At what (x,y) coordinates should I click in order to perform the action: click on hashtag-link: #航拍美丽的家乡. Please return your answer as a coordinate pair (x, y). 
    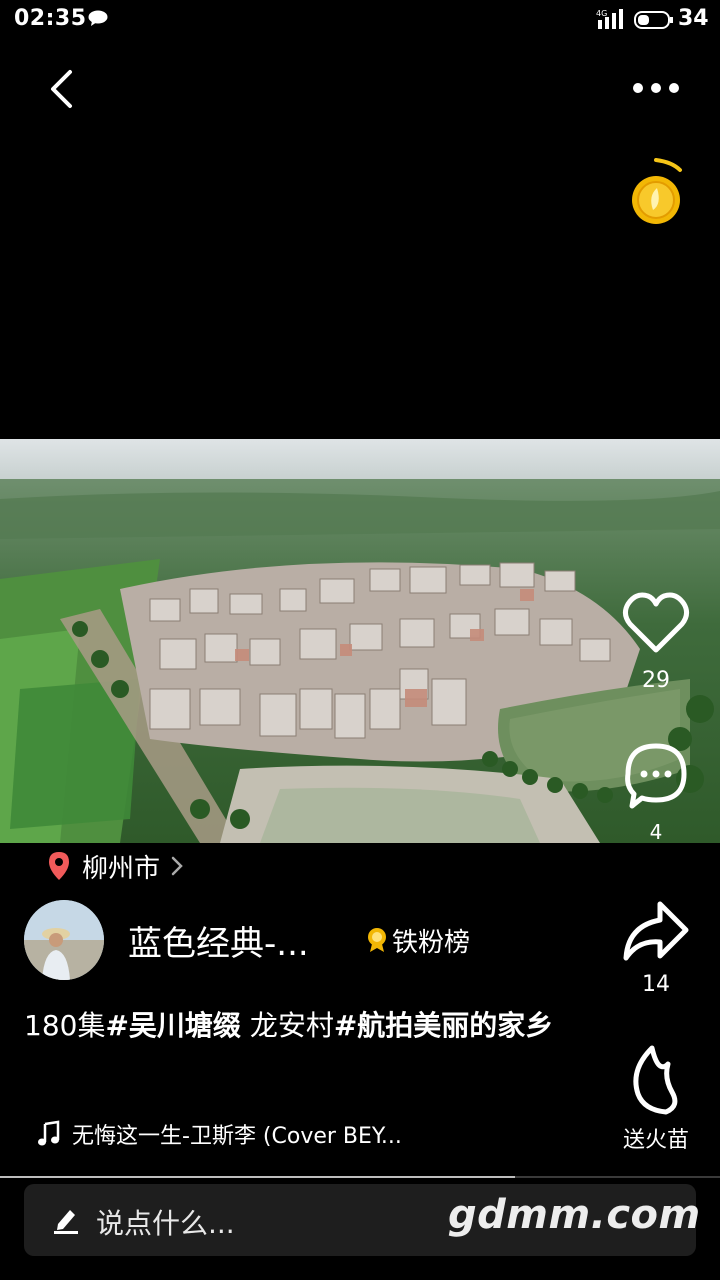
    Looking at the image, I should click on (443, 1025).